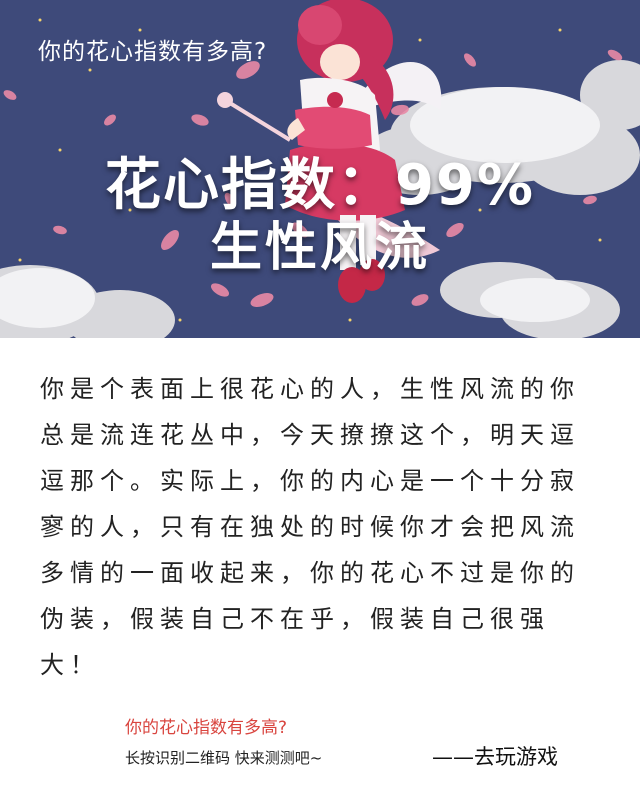 The image size is (640, 797). I want to click on footer-quiz-question: 你的花心指数有多高?, so click(206, 728).